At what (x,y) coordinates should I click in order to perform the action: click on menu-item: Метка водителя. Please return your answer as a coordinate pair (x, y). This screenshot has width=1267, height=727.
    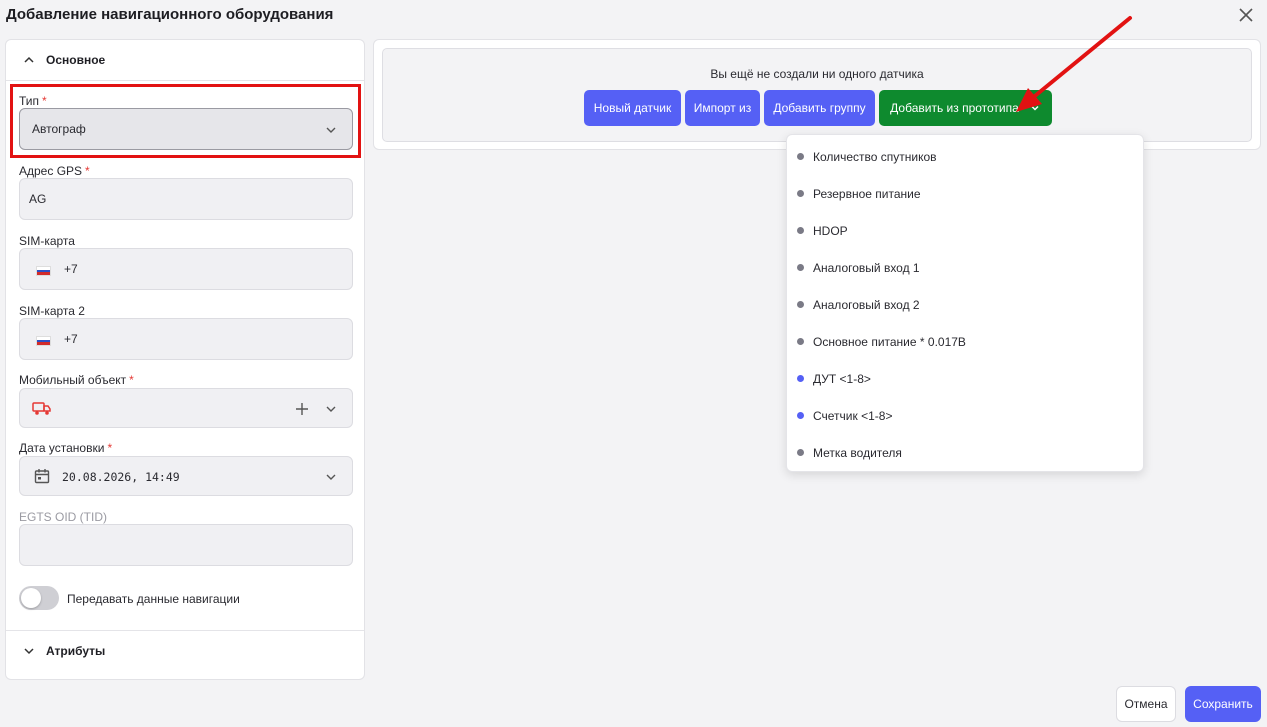
    Looking at the image, I should click on (965, 452).